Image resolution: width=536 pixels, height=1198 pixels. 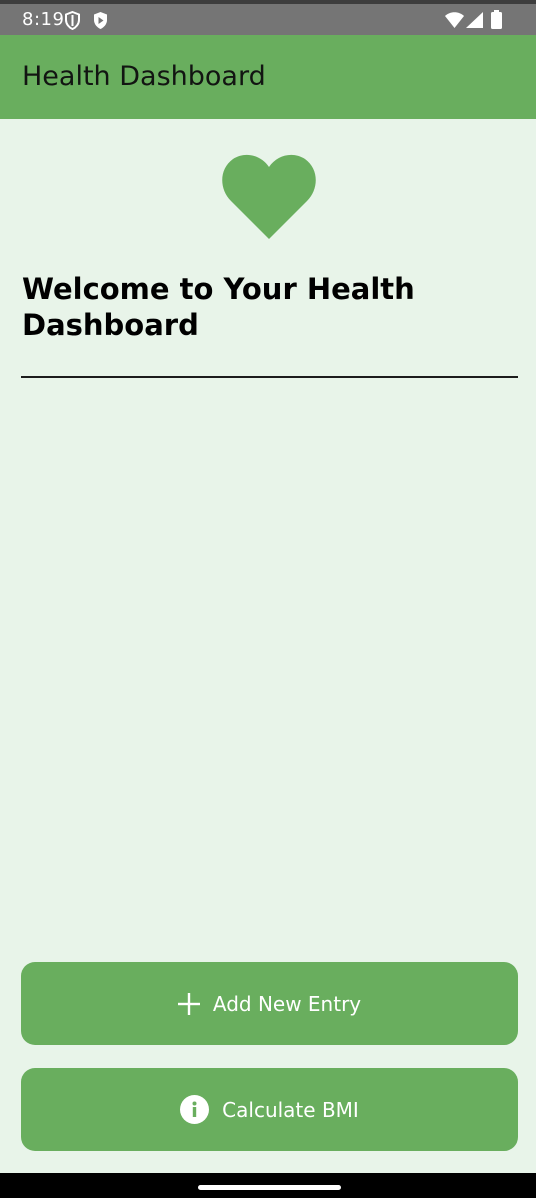 What do you see at coordinates (269, 377) in the screenshot?
I see `divider` at bounding box center [269, 377].